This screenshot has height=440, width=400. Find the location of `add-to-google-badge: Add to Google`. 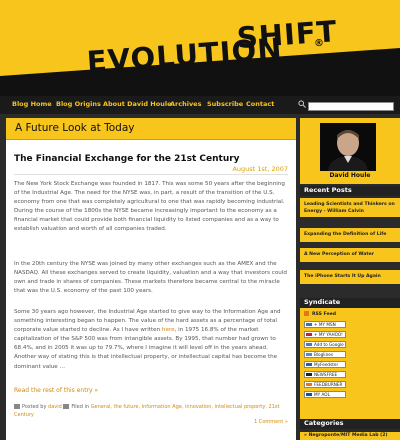

add-to-google-badge: Add to Google is located at coordinates (325, 344).